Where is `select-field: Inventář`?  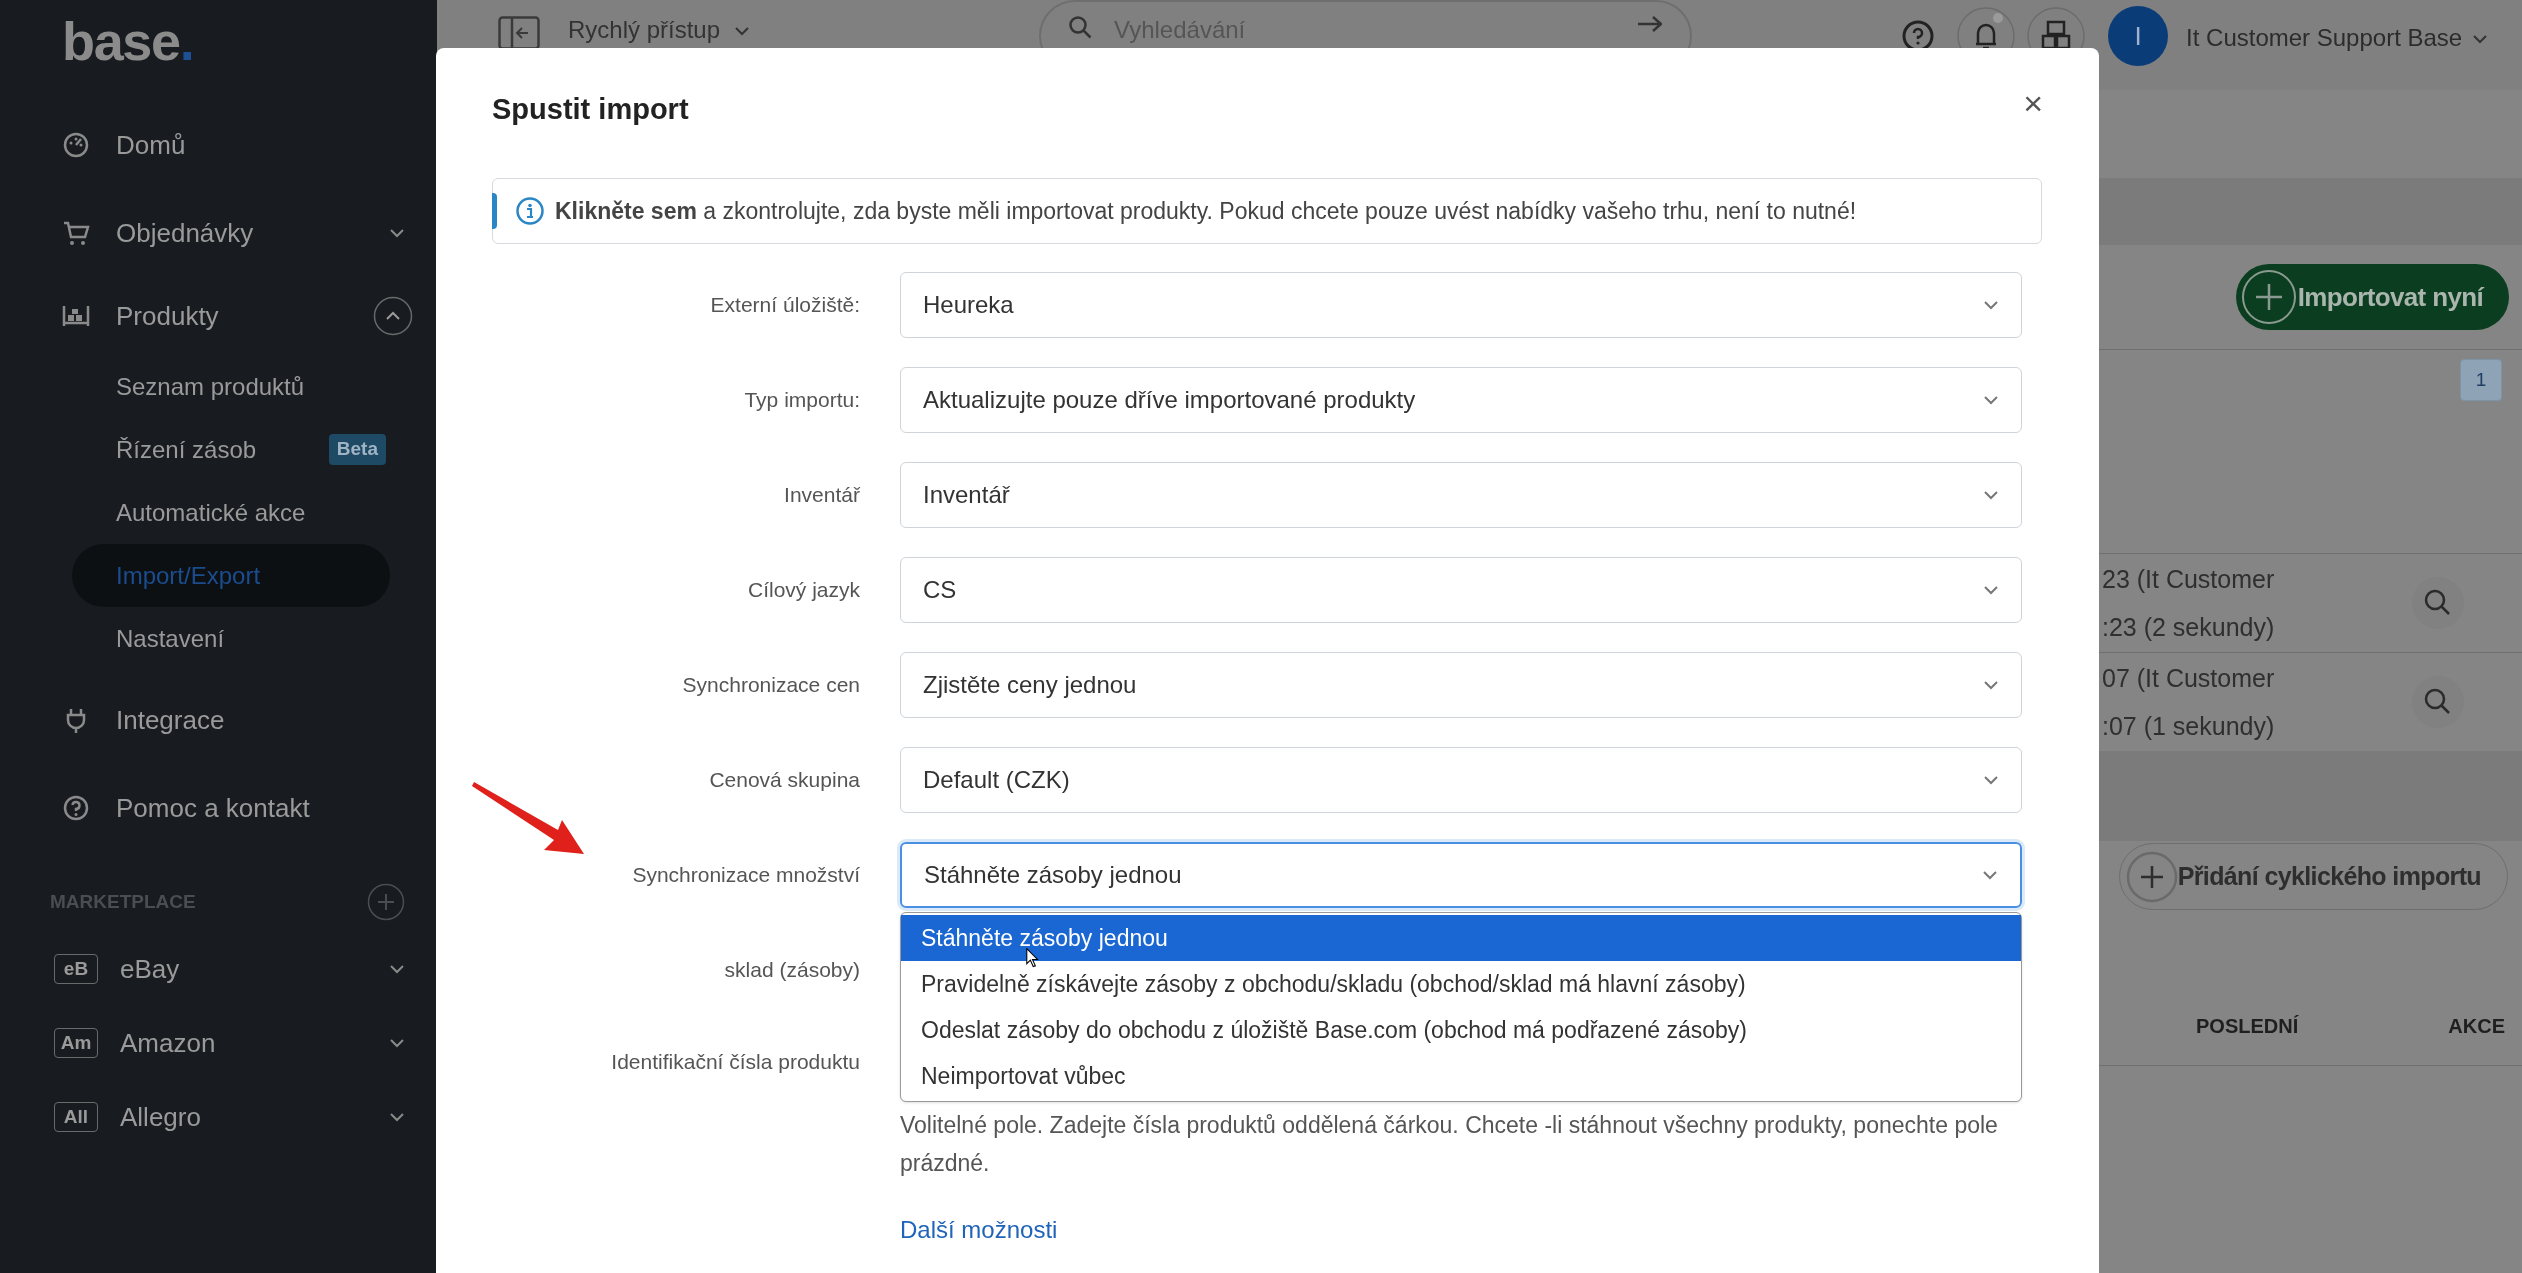
select-field: Inventář is located at coordinates (1461, 495).